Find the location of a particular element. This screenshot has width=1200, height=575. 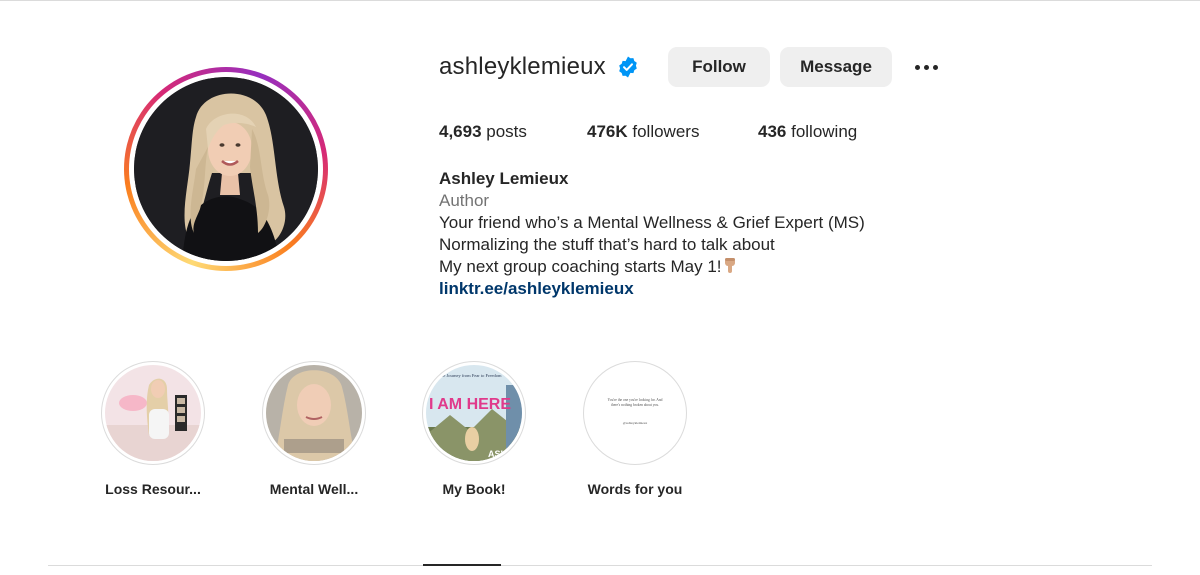

avatar-photo is located at coordinates (226, 169).